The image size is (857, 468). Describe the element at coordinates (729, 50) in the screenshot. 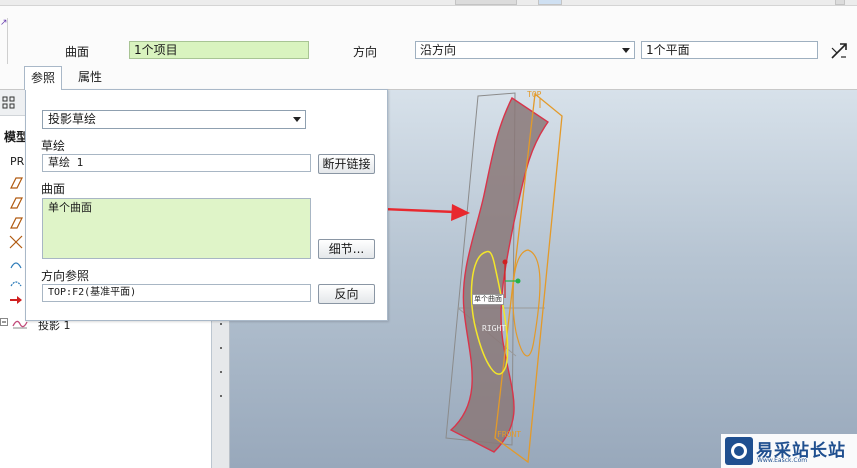

I see `direction-plane-collector: 1个平面` at that location.